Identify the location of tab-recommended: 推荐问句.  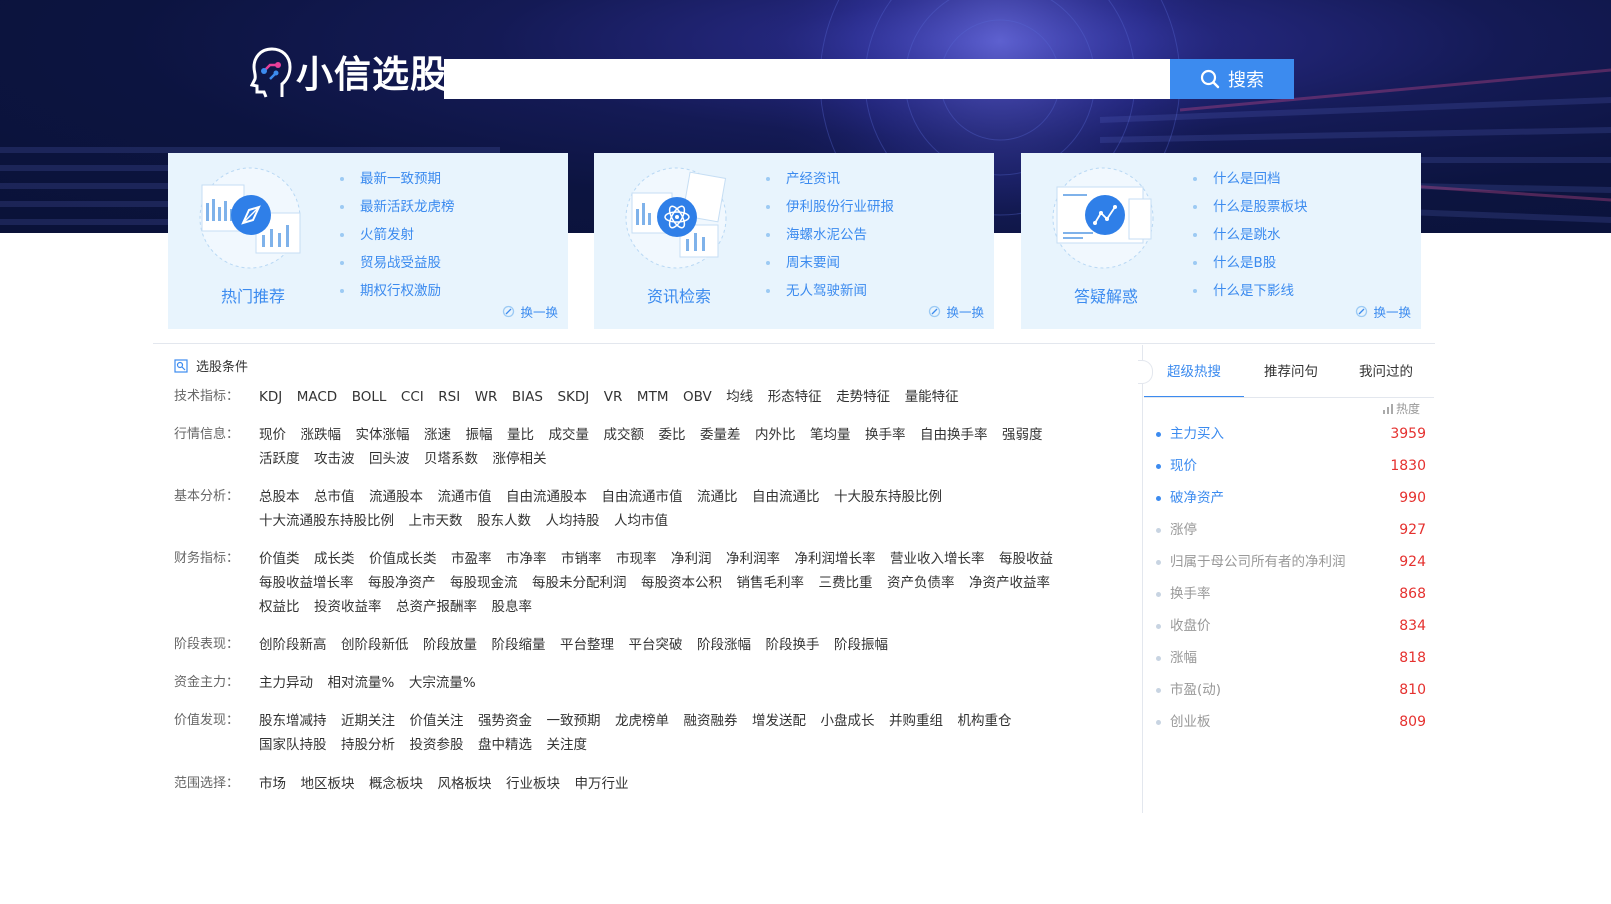
(1291, 374).